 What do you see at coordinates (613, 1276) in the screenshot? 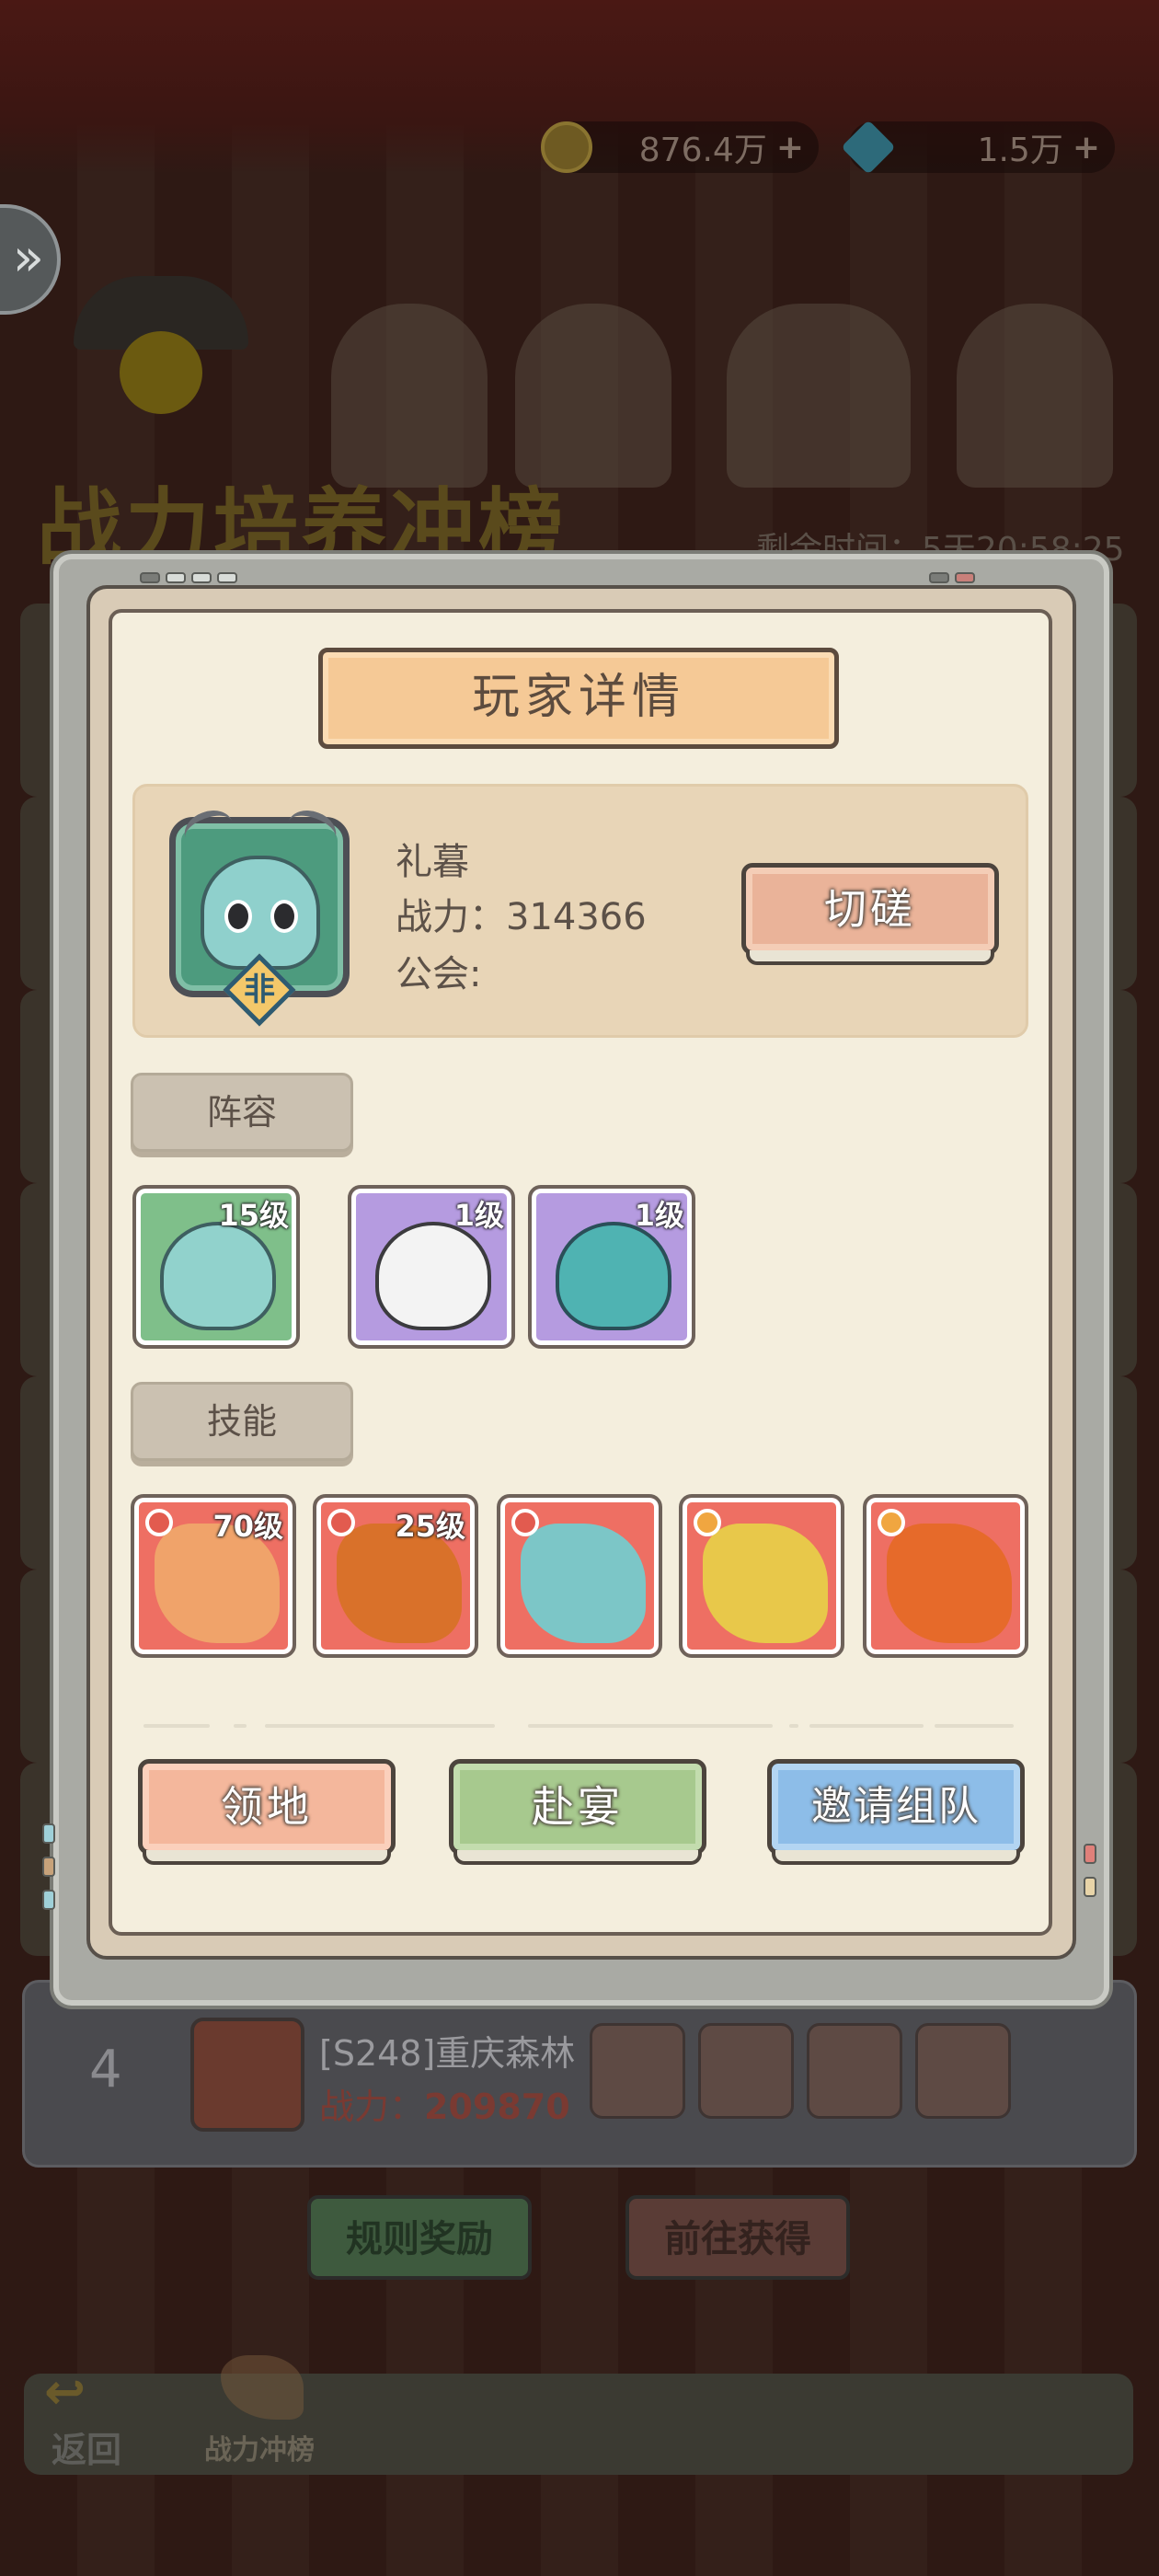
I see `bird-hero-icon` at bounding box center [613, 1276].